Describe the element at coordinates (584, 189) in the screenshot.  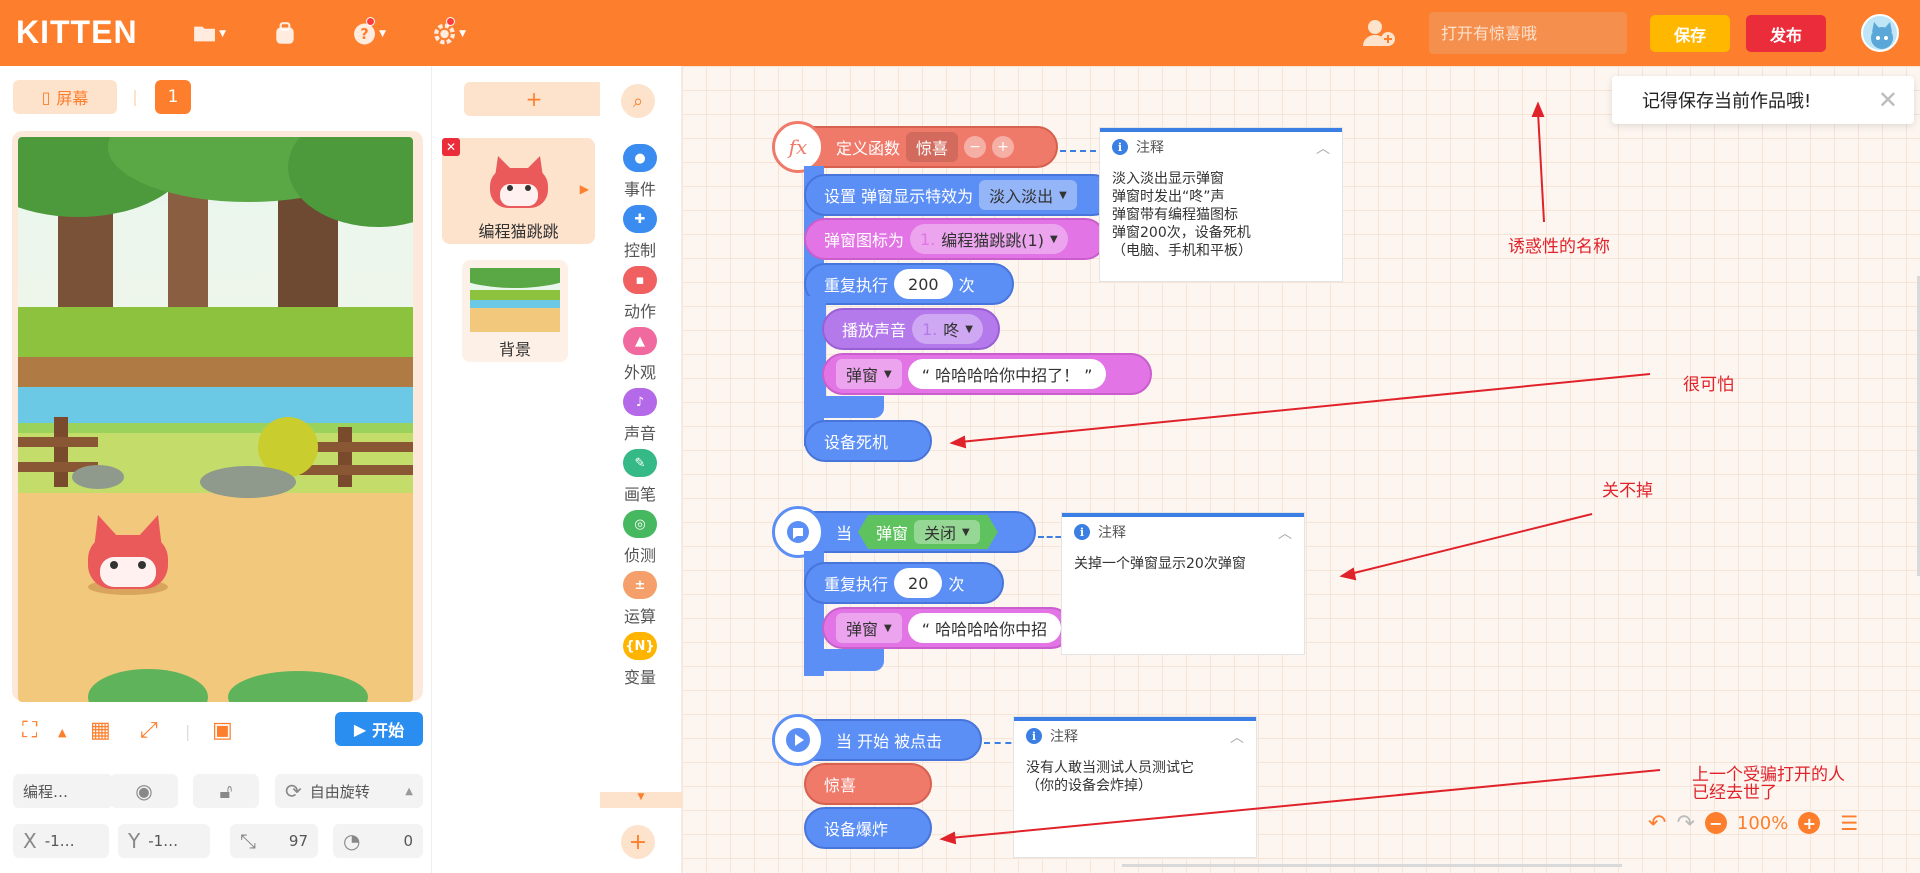
I see `chevron-right-icon: ▶` at that location.